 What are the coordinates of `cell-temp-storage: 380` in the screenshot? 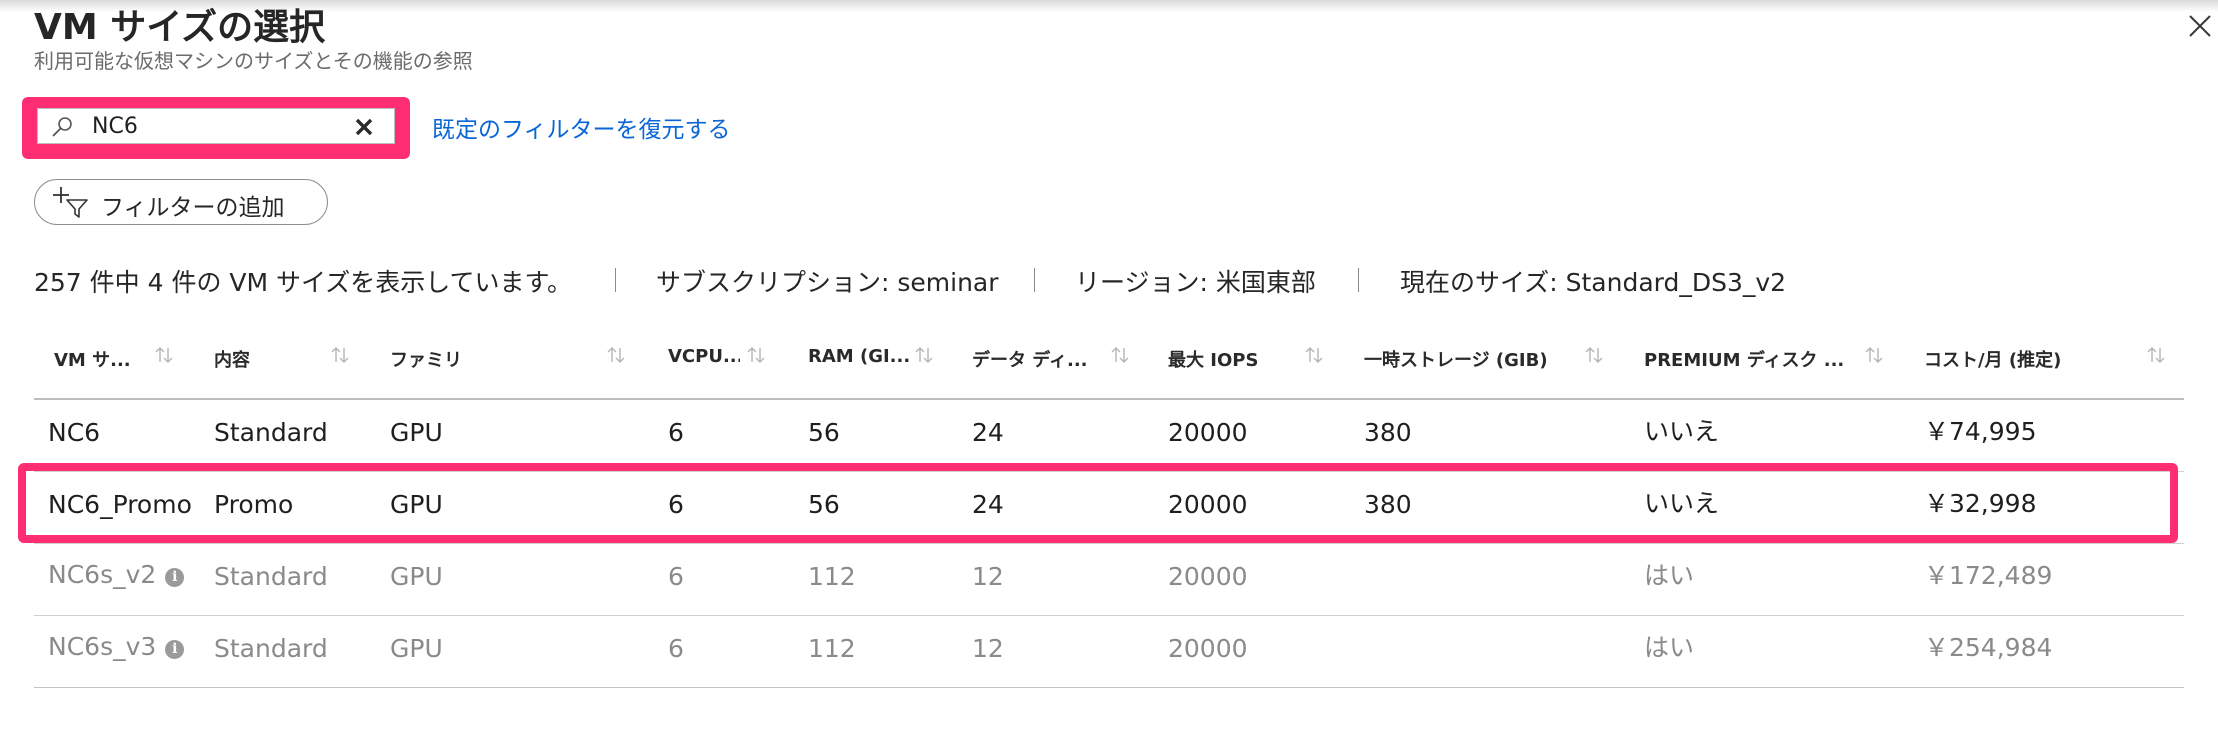 It's located at (1388, 432).